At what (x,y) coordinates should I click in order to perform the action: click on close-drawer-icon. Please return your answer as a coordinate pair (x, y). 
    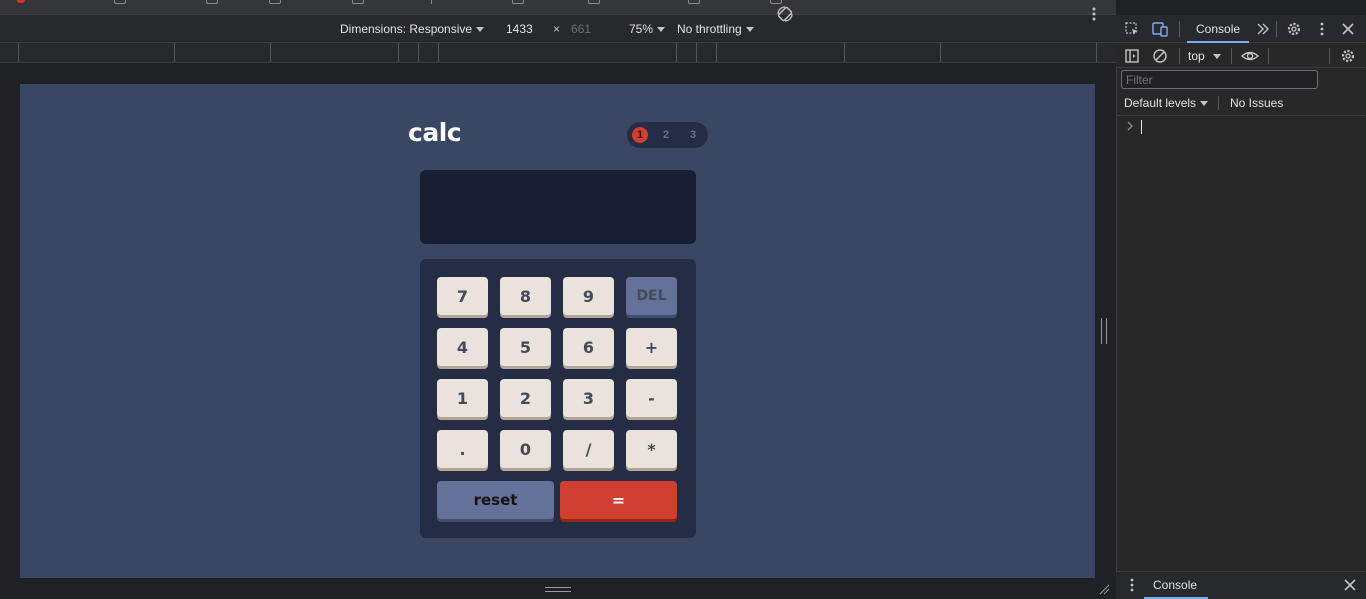
    Looking at the image, I should click on (1350, 585).